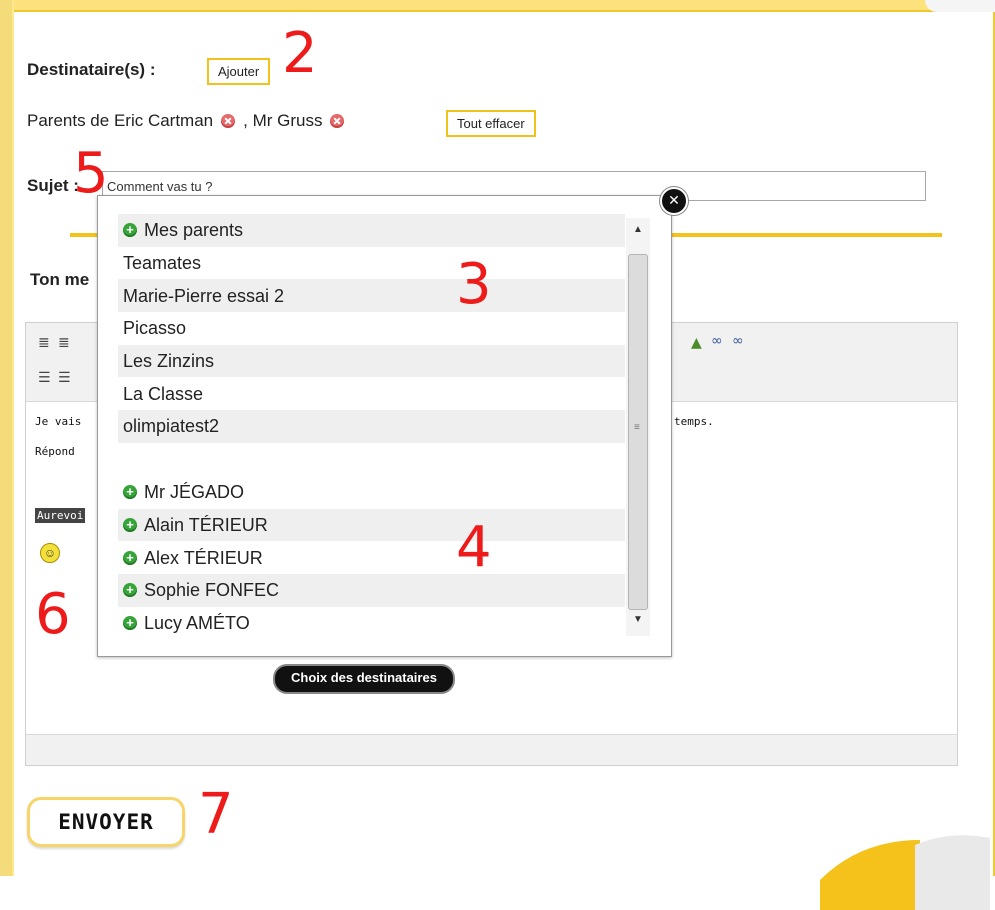 Image resolution: width=995 pixels, height=910 pixels. I want to click on list-item: + Alain TÉRIEUR, so click(371, 525).